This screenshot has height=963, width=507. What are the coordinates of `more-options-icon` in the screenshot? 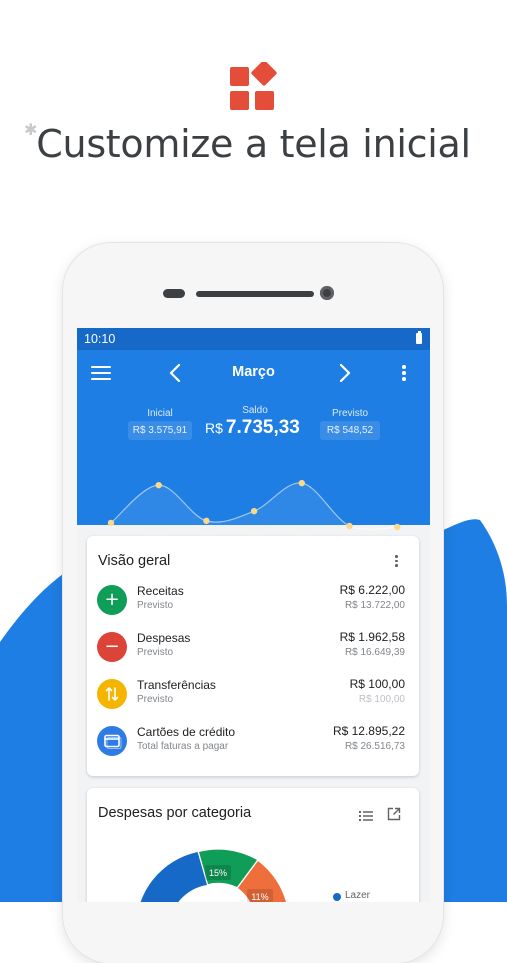 It's located at (404, 374).